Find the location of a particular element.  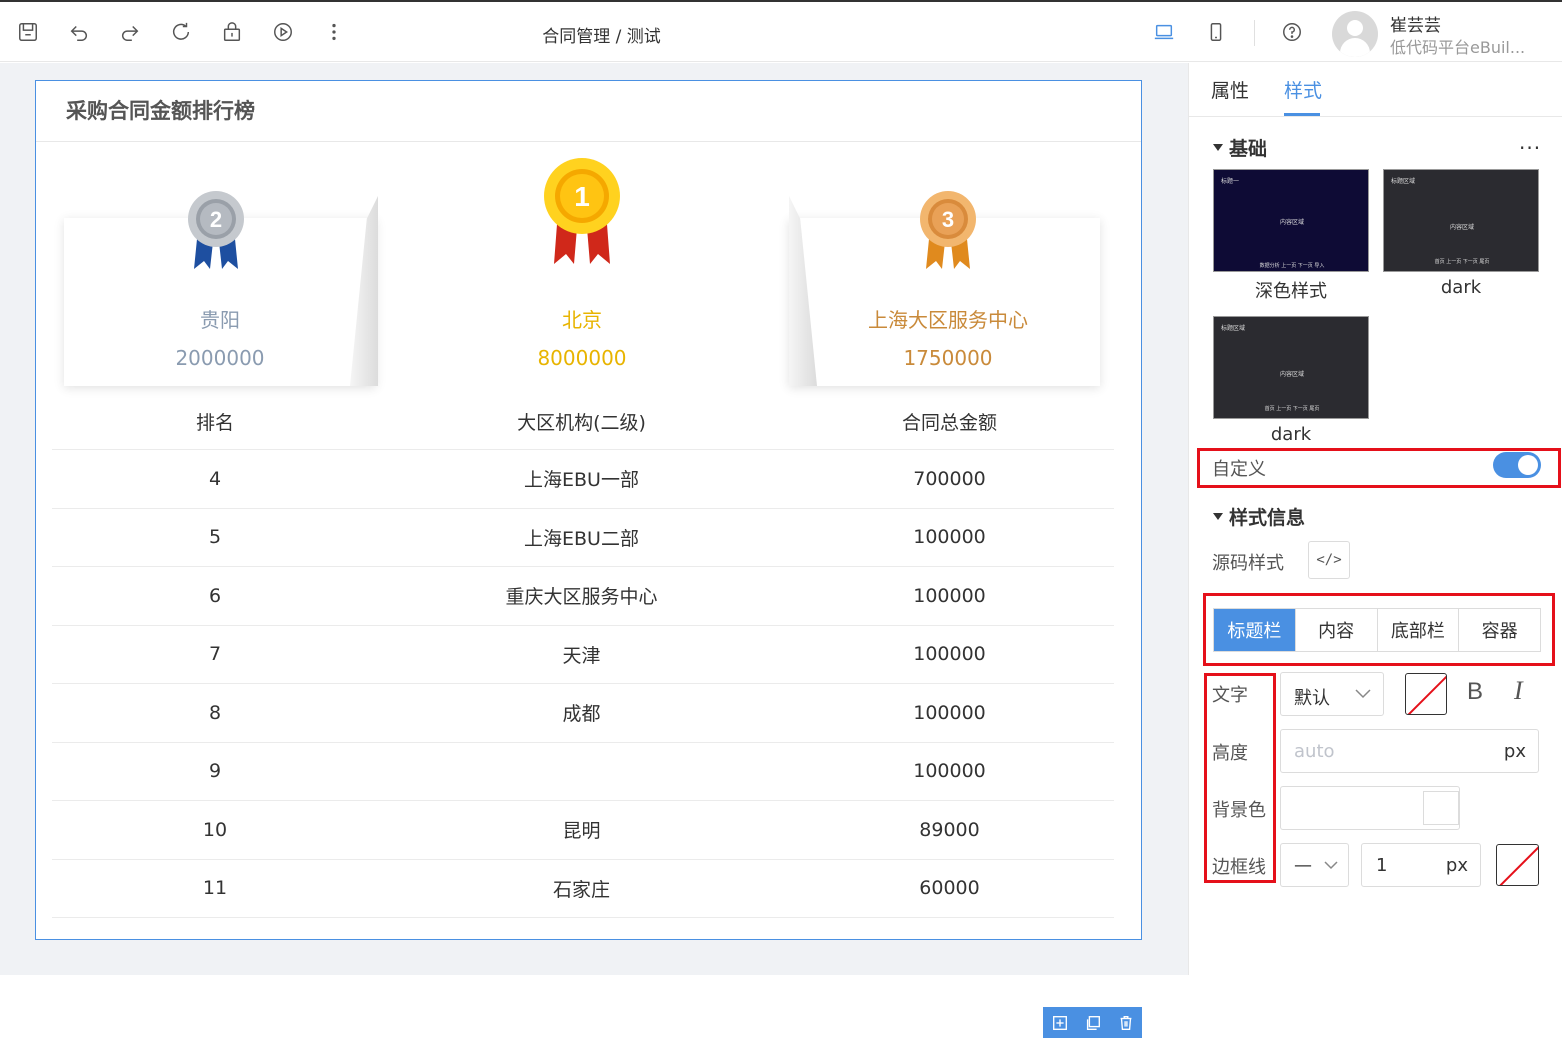

background-color-swatch is located at coordinates (1441, 808).